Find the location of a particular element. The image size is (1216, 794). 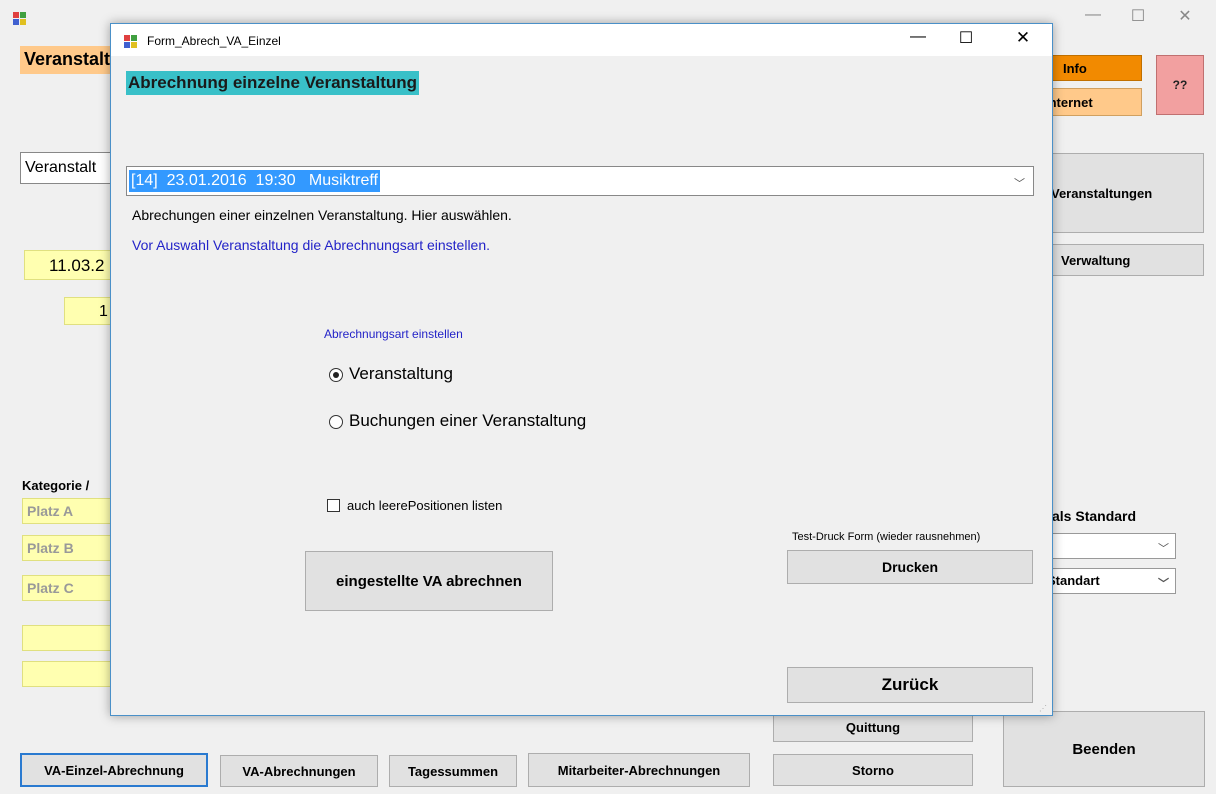

test-druck-label: Test-Druck Form (wieder rausnehmen) is located at coordinates (886, 537).